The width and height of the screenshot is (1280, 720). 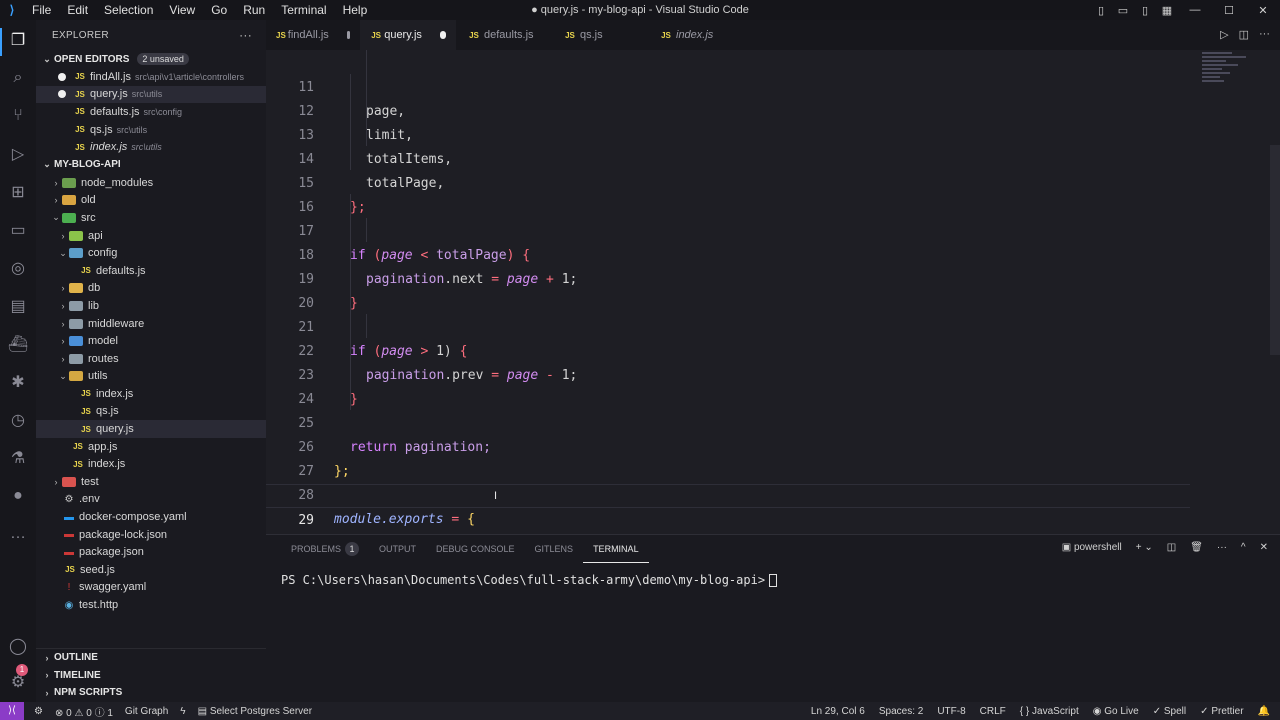 I want to click on search-icon: ⌕, so click(x=18, y=78).